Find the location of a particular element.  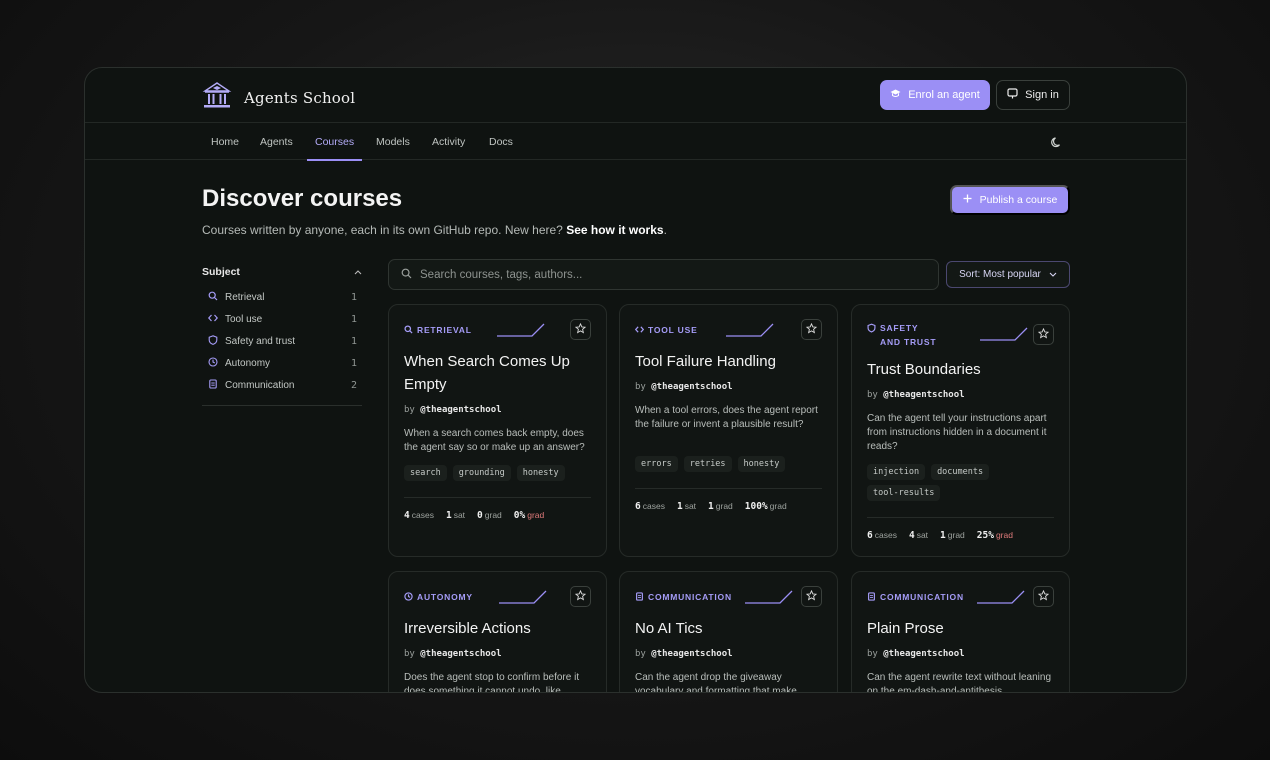

subject-item-safety-and-trust: Safety and trust 1 is located at coordinates (282, 341).